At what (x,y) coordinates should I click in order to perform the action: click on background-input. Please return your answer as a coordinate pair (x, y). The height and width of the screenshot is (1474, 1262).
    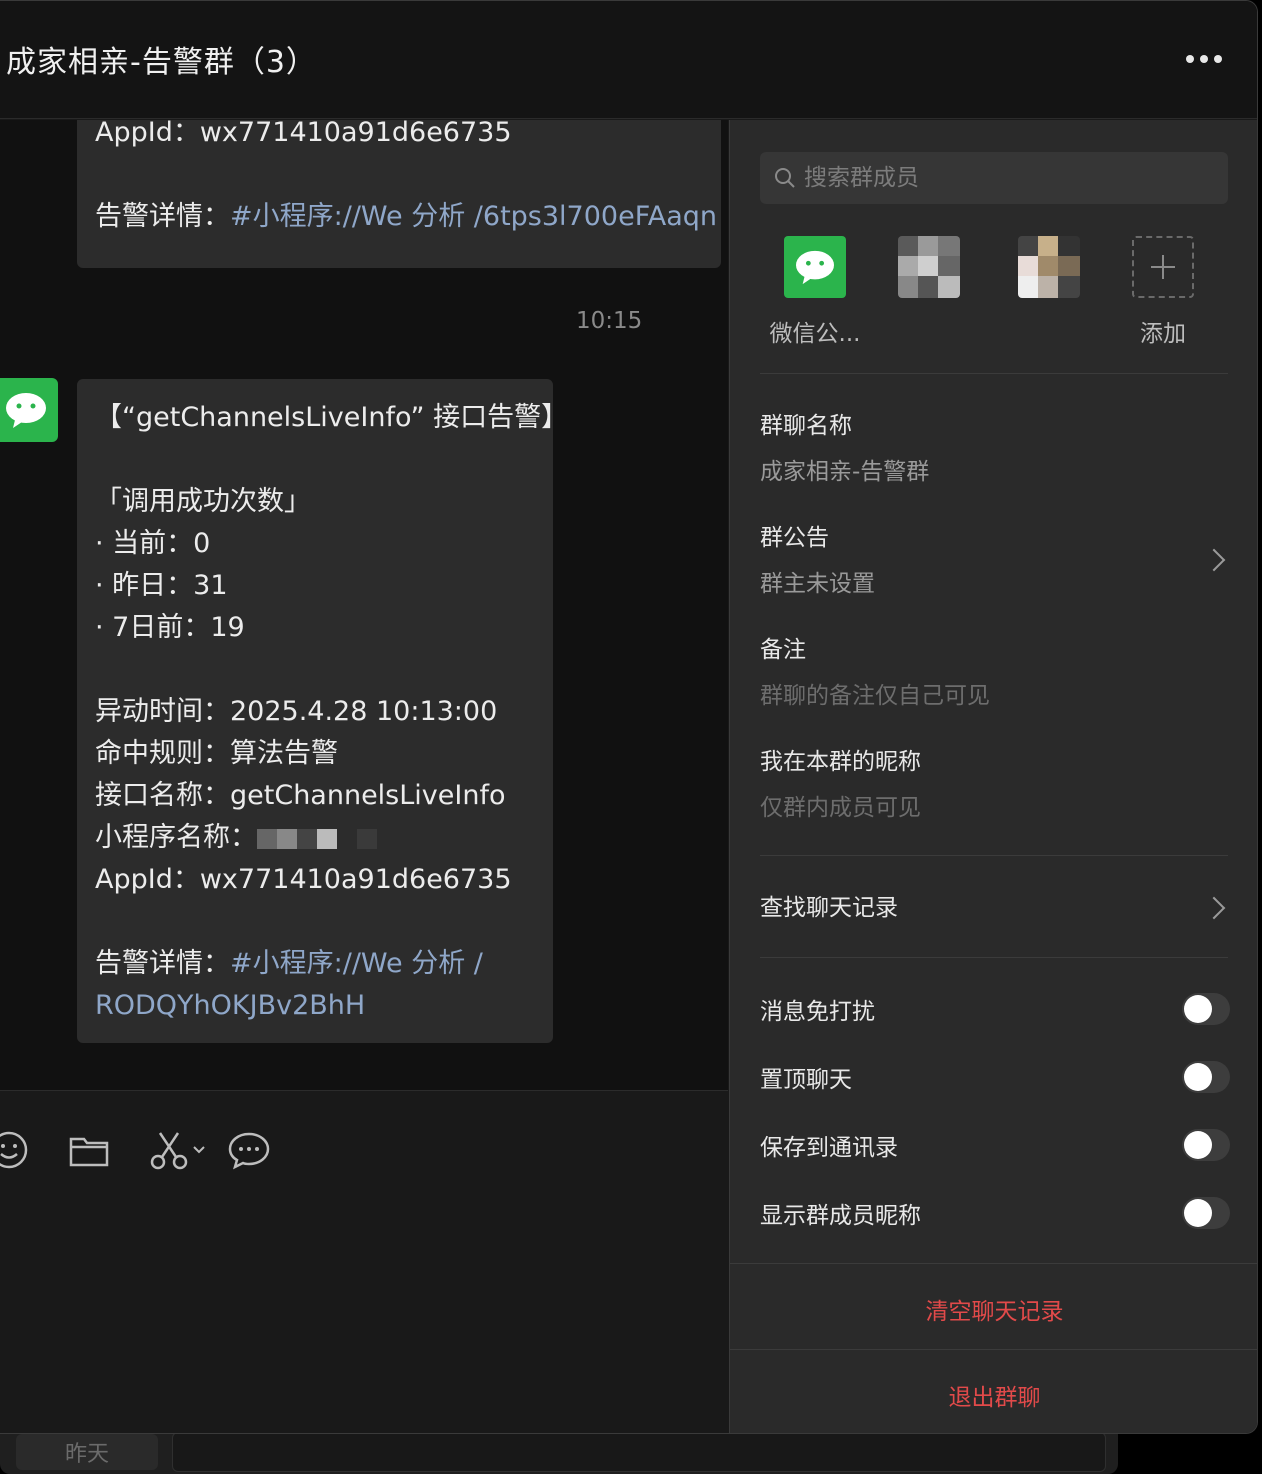
    Looking at the image, I should click on (639, 1452).